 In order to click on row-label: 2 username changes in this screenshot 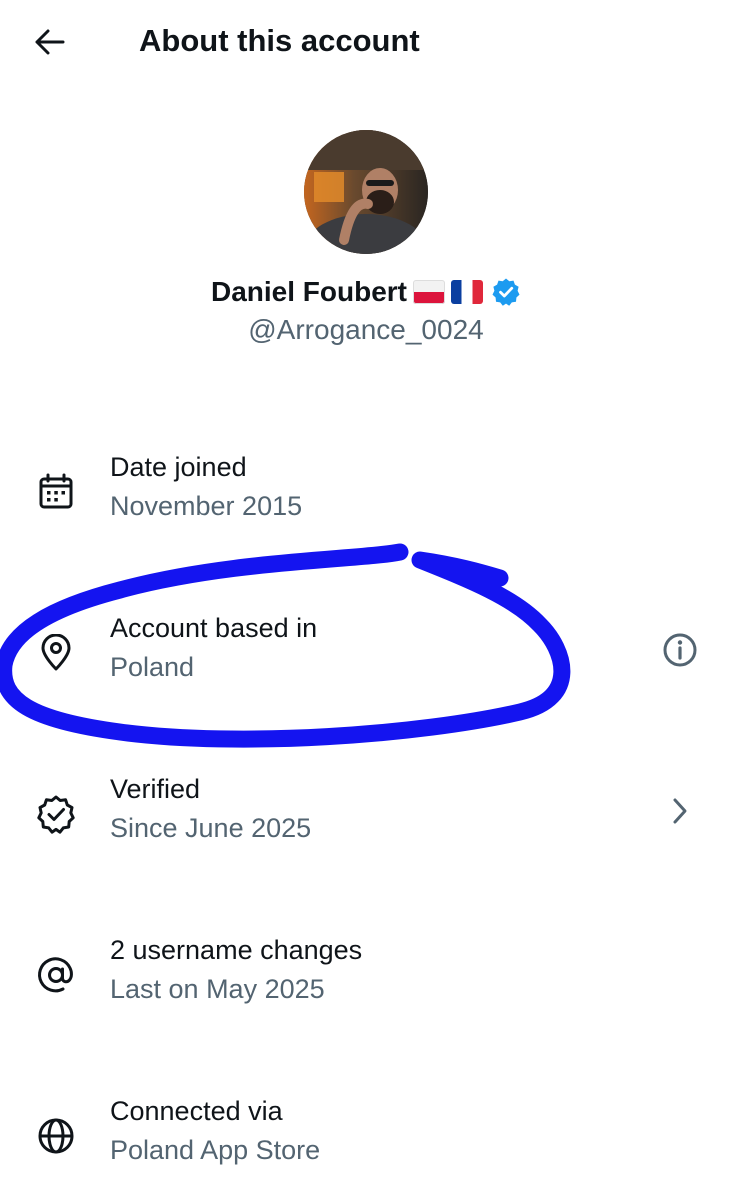, I will do `click(236, 950)`.